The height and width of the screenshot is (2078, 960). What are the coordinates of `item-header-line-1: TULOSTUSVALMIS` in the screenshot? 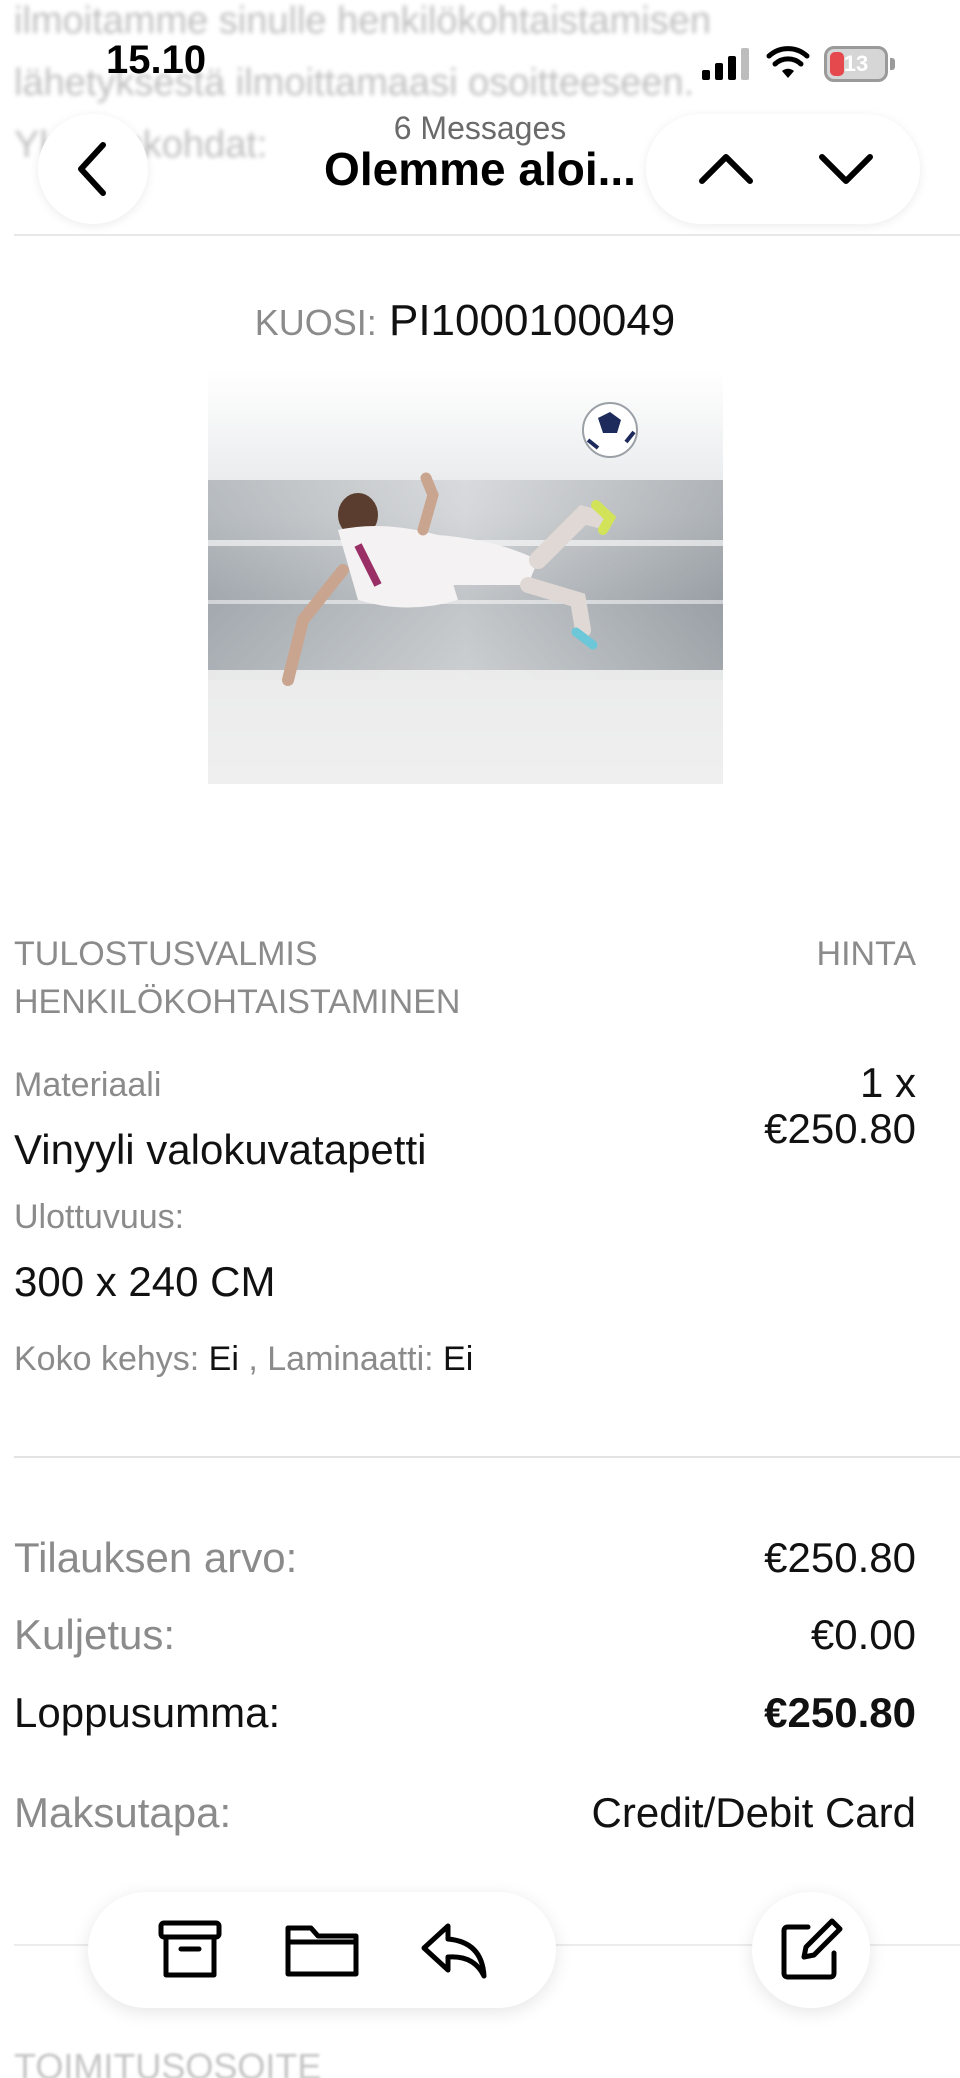 It's located at (166, 954).